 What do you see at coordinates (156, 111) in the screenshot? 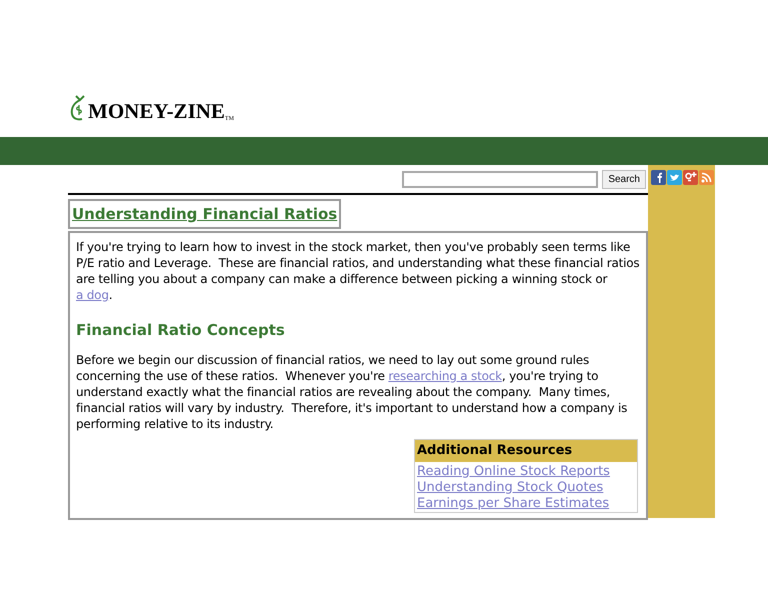
I see `logo-text: MONEY-ZINE` at bounding box center [156, 111].